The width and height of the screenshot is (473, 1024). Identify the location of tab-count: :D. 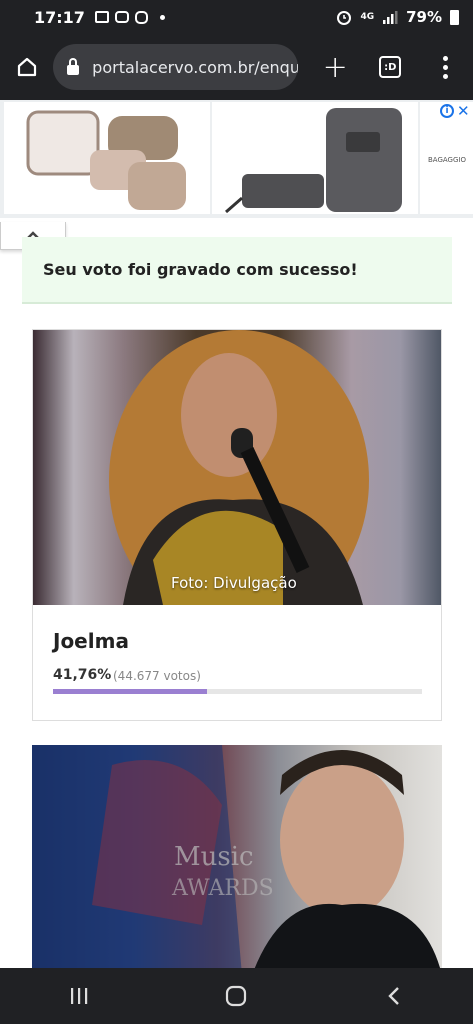
(390, 67).